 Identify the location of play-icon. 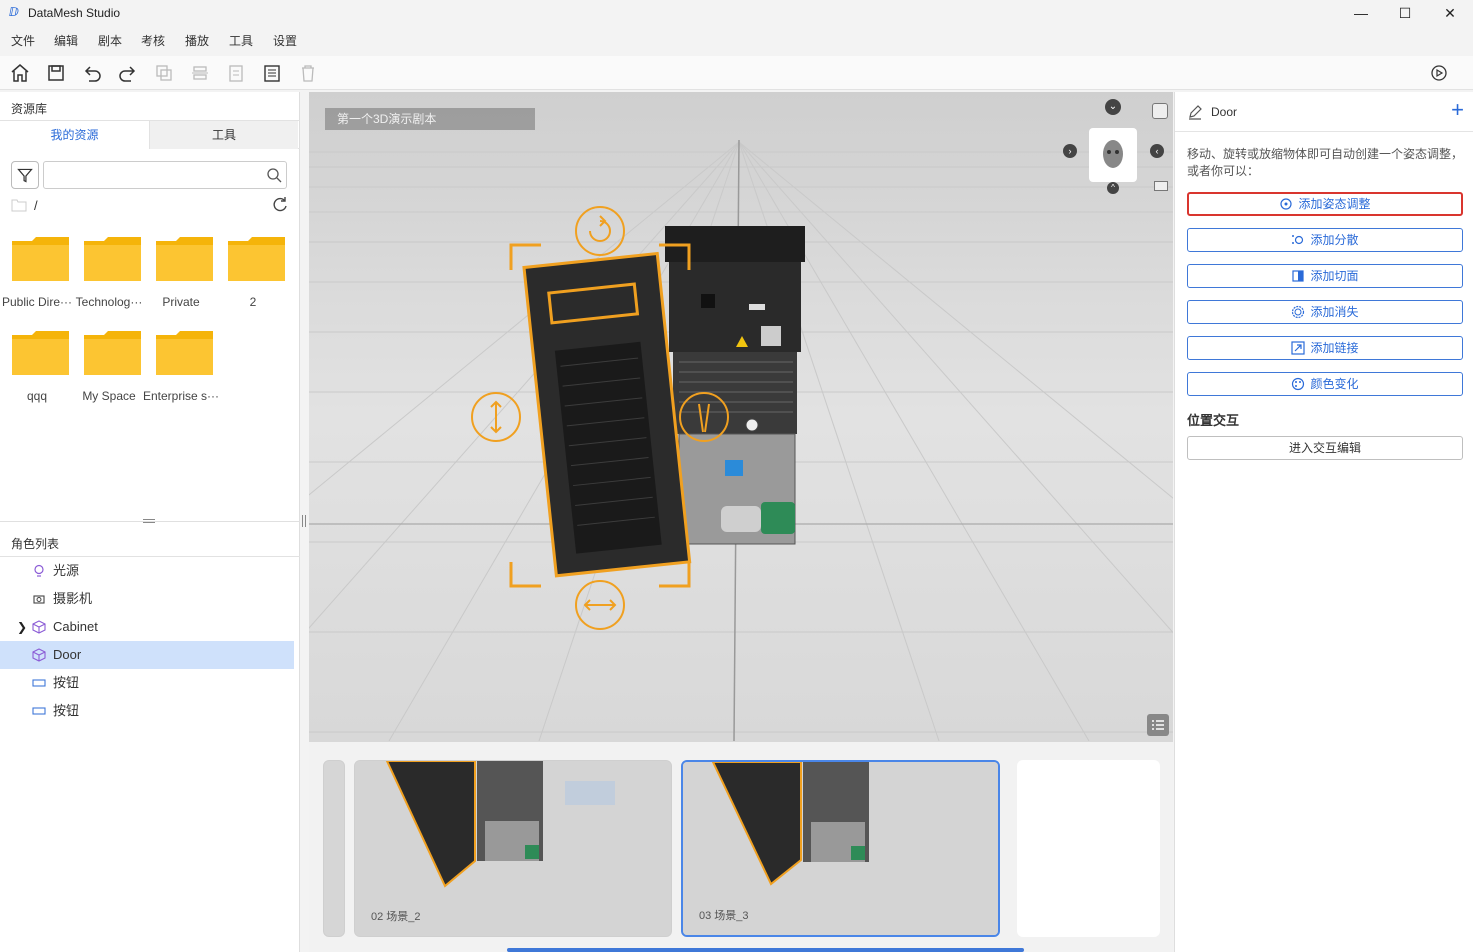
(1439, 73).